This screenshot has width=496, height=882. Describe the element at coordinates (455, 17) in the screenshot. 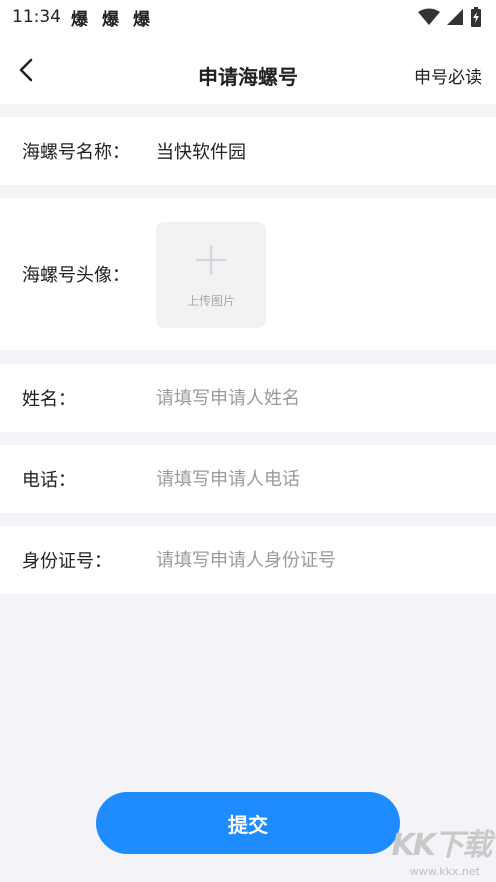

I see `signal-icon` at that location.